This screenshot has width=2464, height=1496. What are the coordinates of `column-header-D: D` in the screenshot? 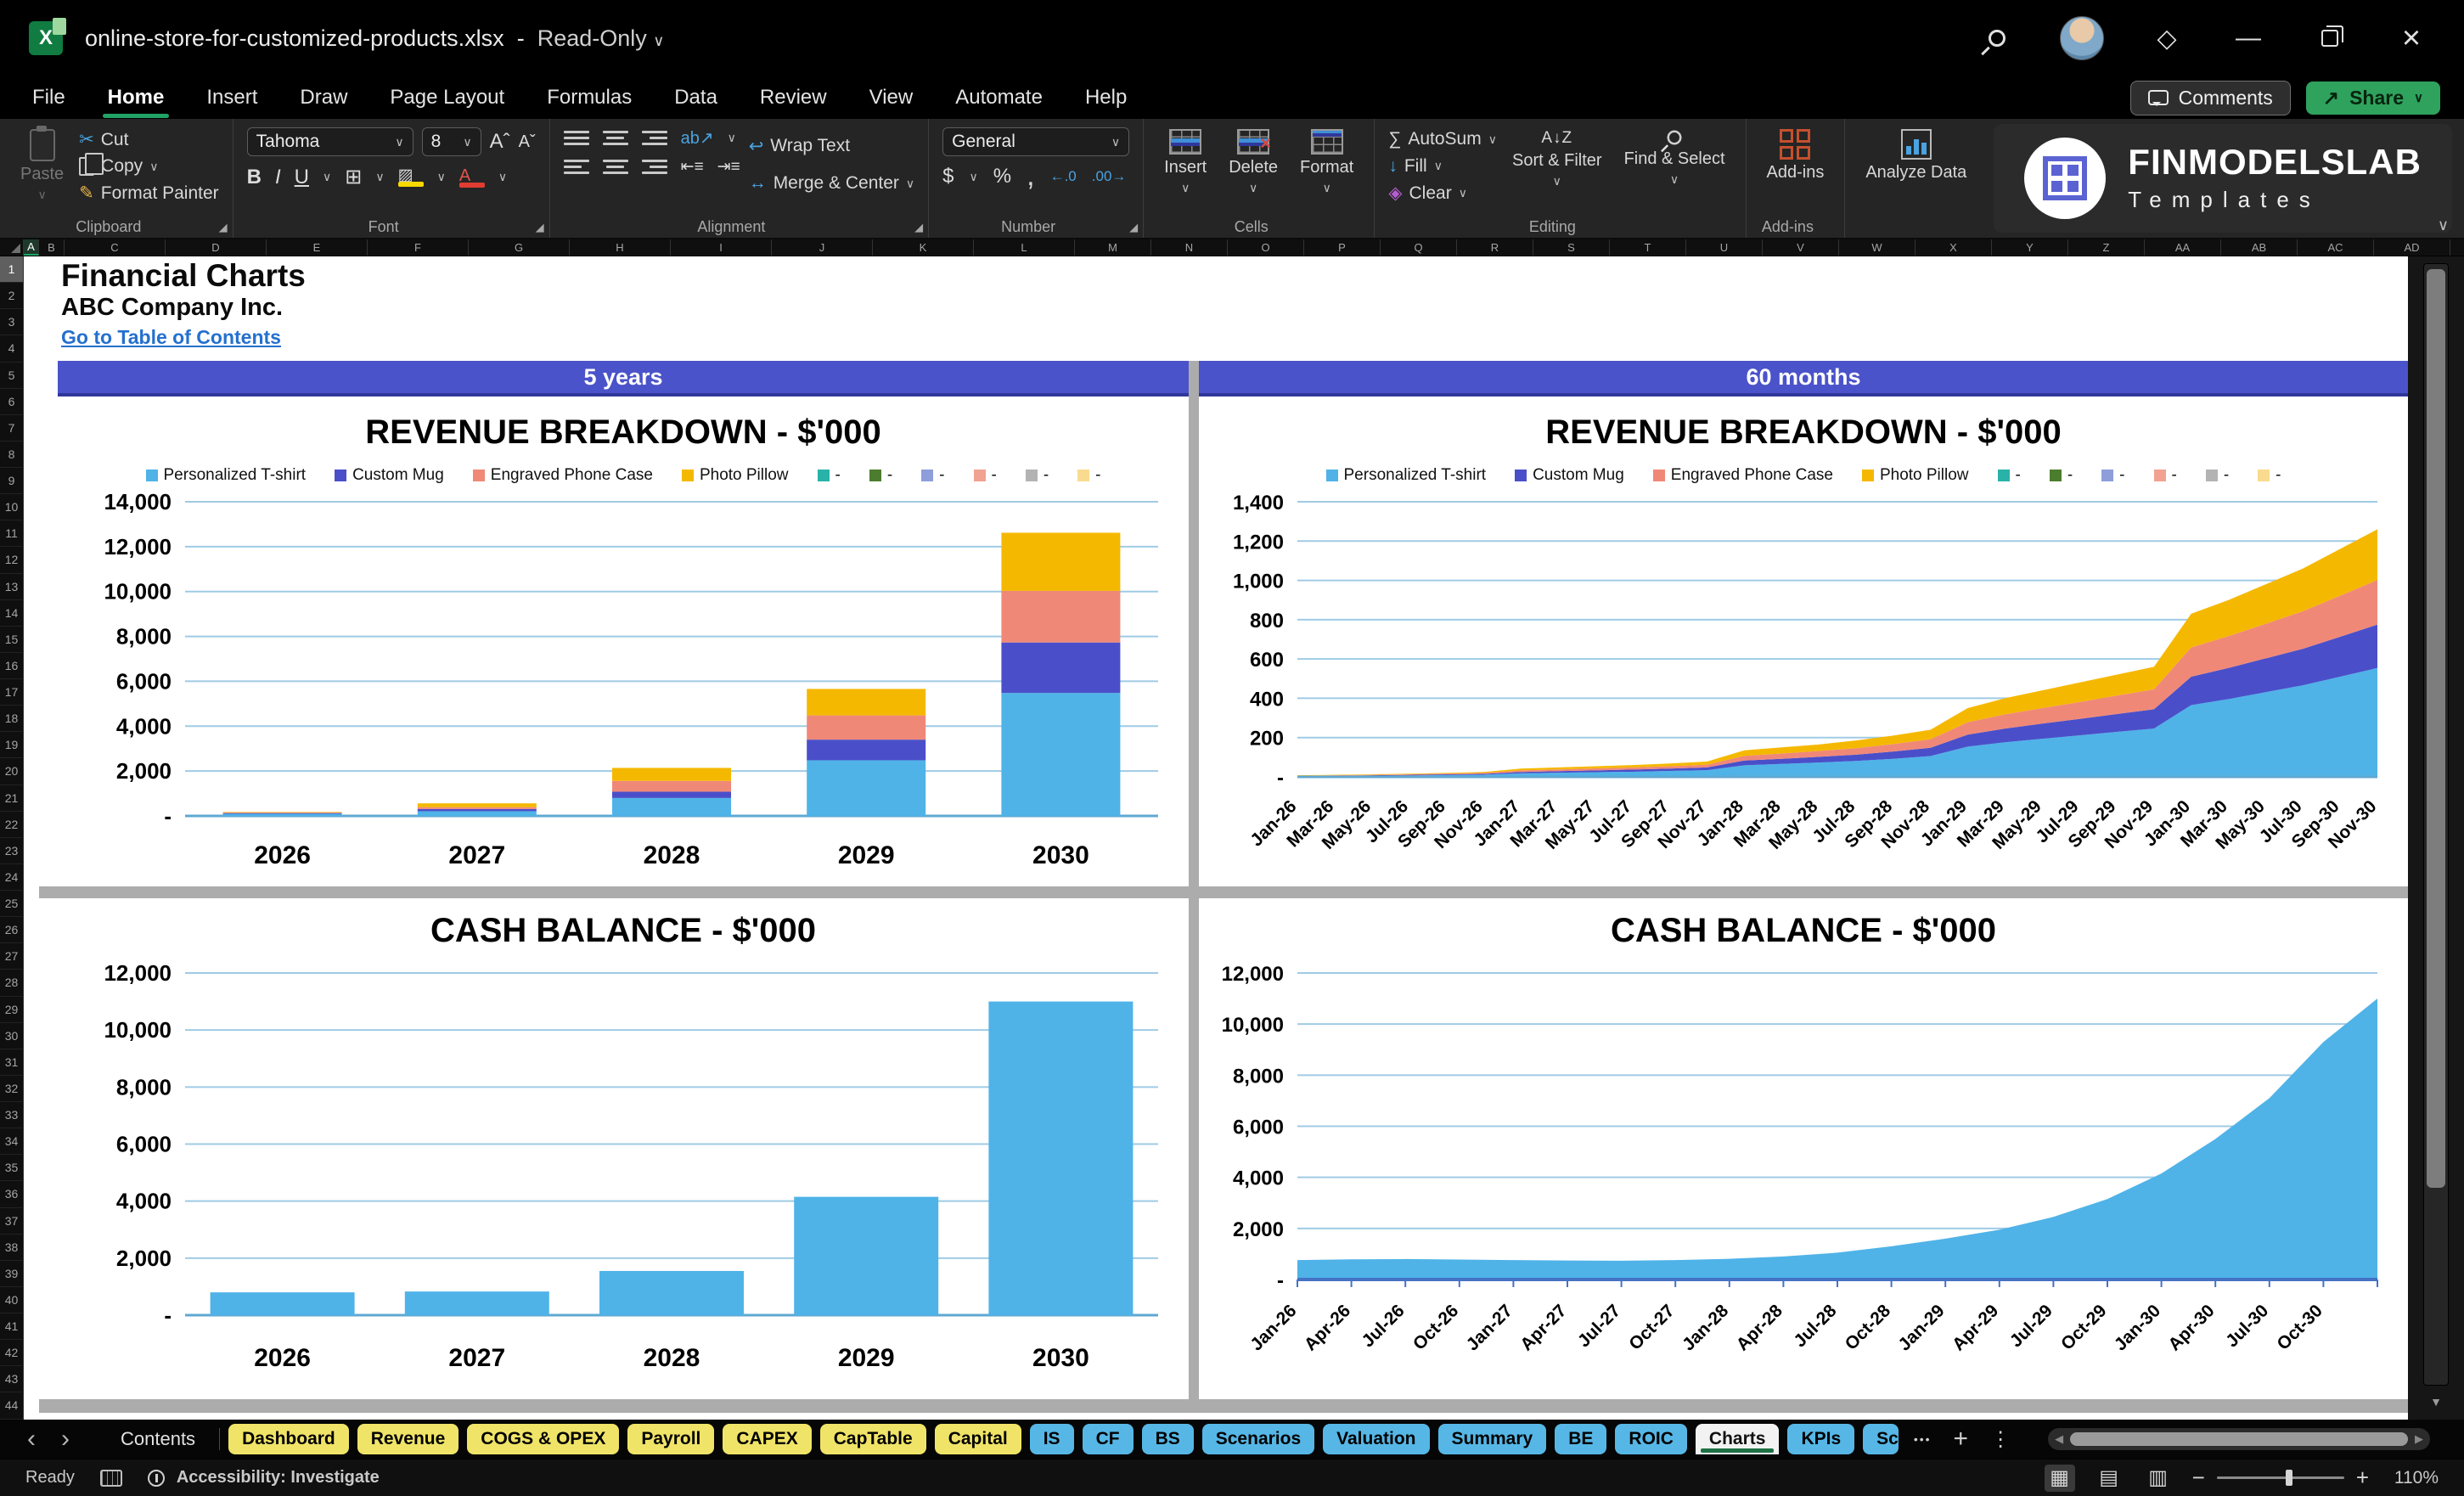 It's located at (216, 247).